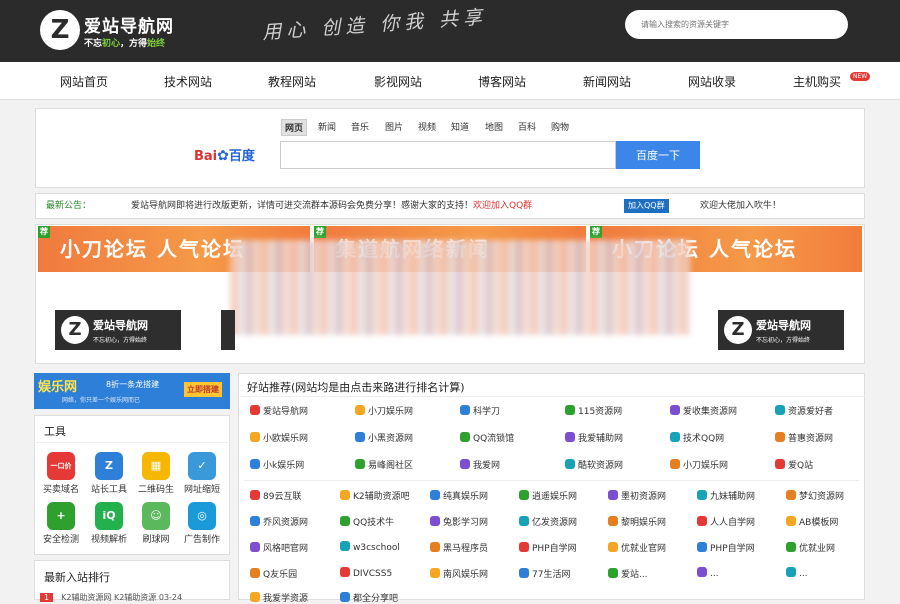 The image size is (900, 604). Describe the element at coordinates (370, 547) in the screenshot. I see `site-link: w3cschool` at that location.